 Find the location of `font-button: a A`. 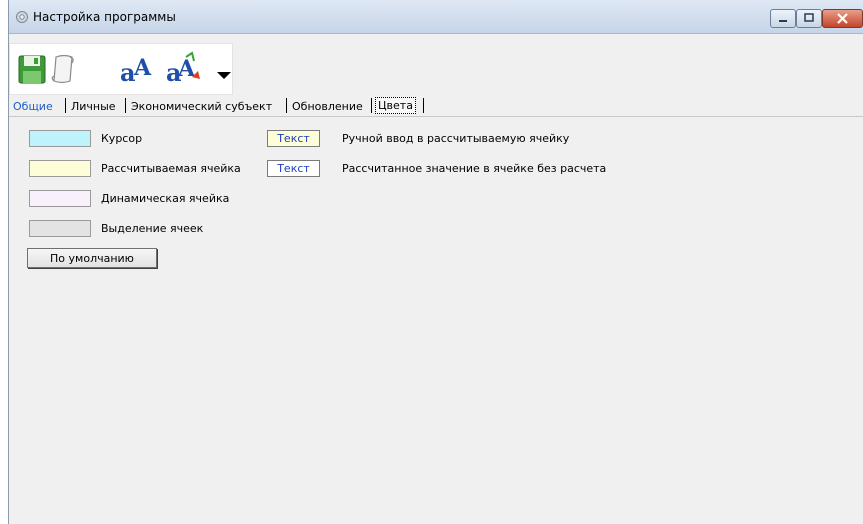

font-button: a A is located at coordinates (137, 69).